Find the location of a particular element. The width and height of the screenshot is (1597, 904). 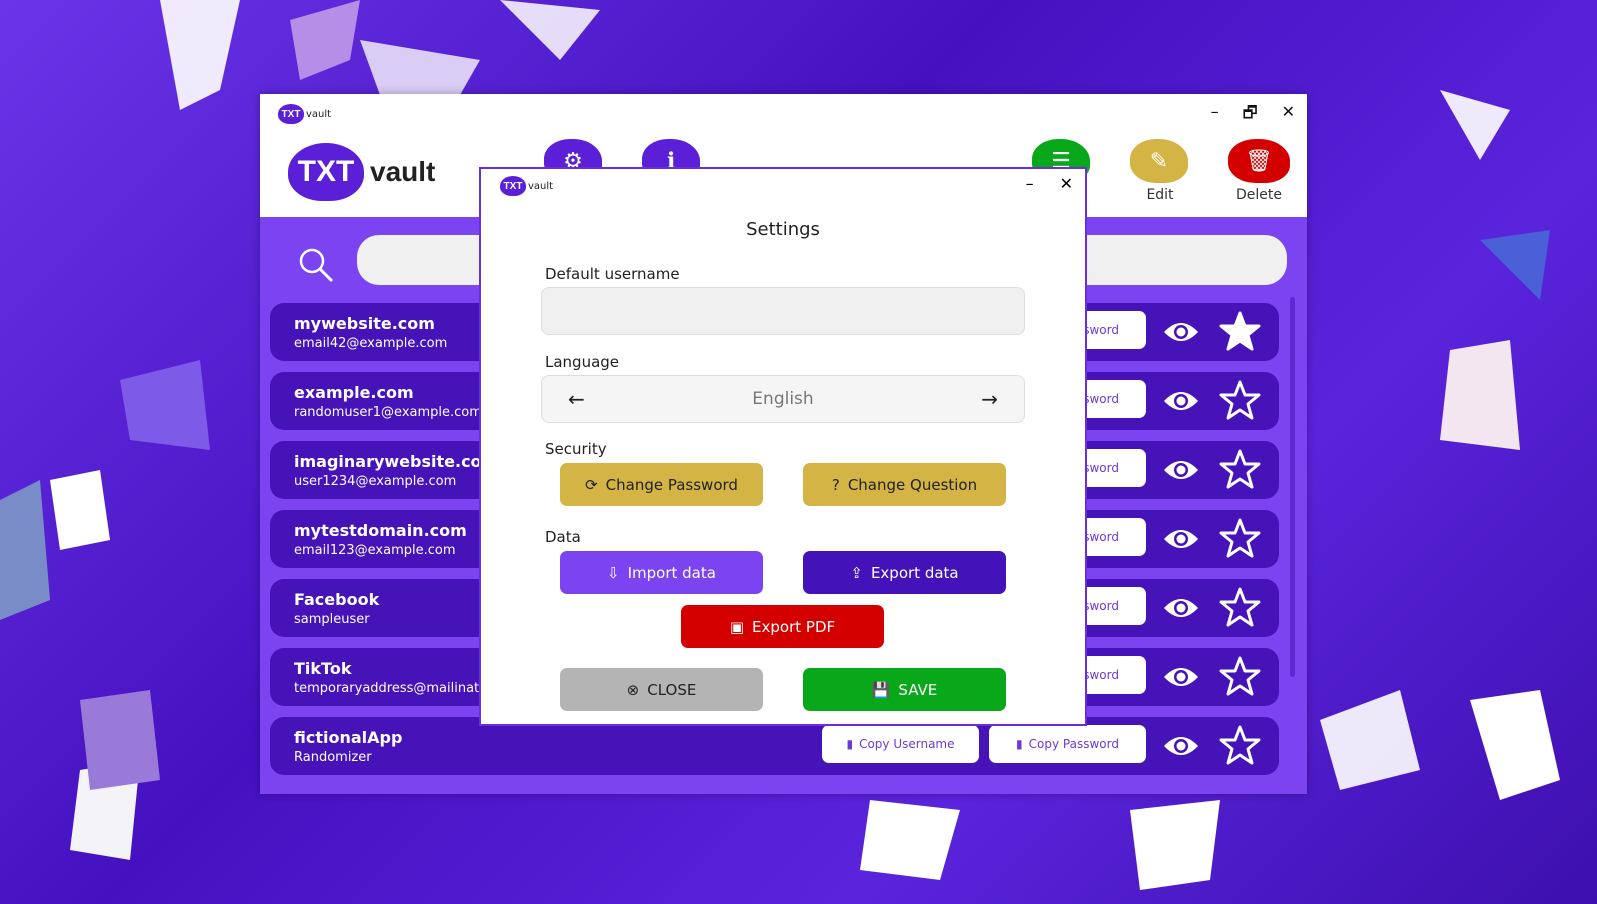

change-question-button: ? Change Question is located at coordinates (904, 484).